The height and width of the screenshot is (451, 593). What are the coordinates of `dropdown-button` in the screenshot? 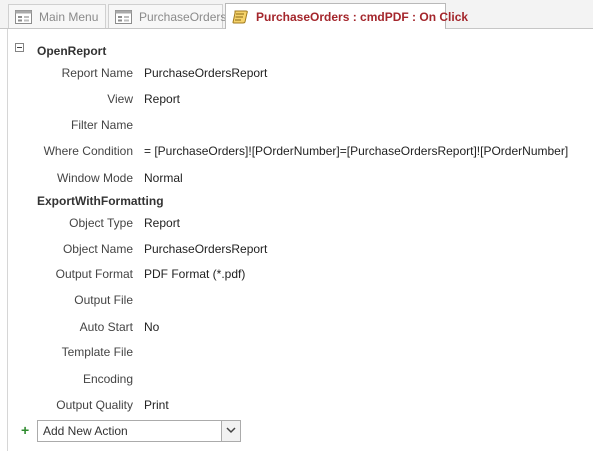 It's located at (230, 431).